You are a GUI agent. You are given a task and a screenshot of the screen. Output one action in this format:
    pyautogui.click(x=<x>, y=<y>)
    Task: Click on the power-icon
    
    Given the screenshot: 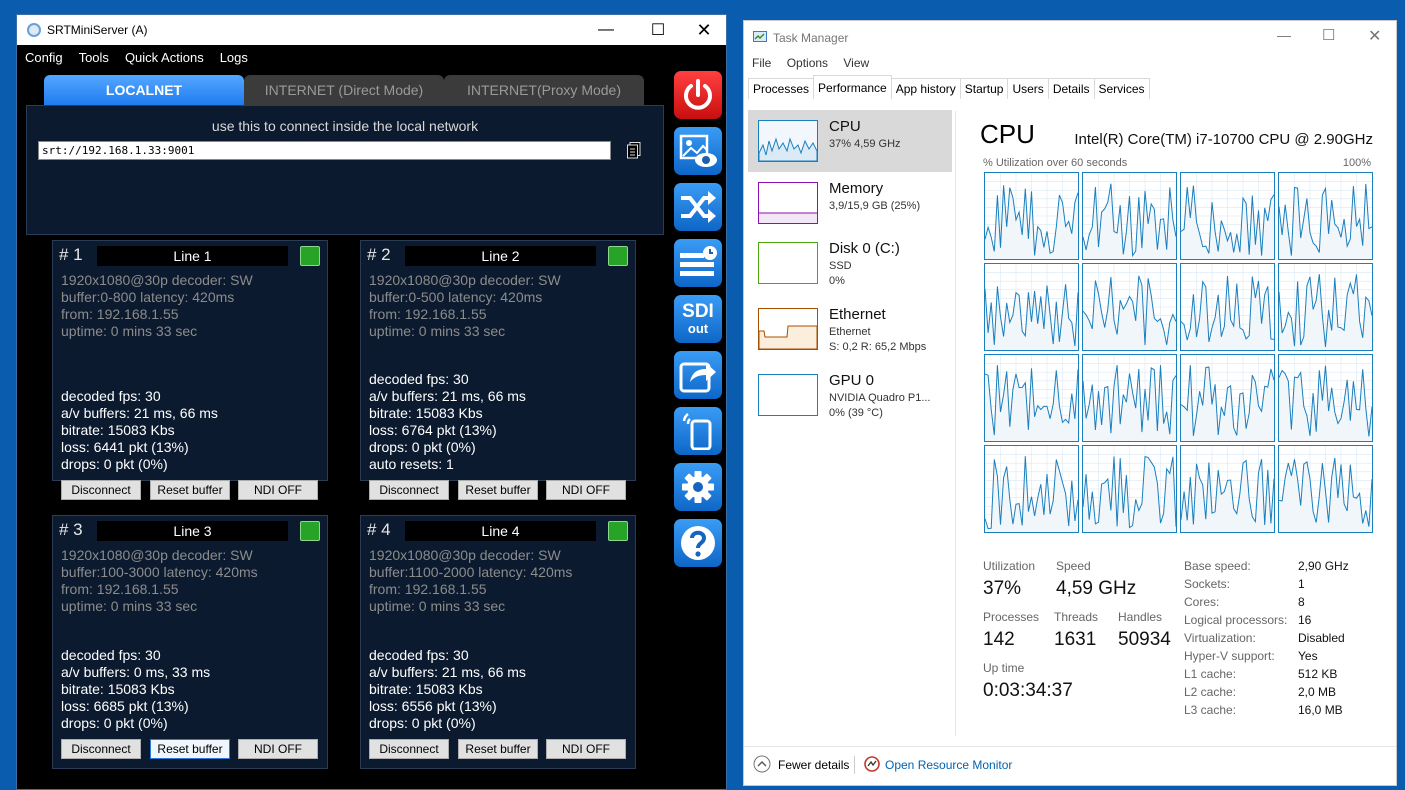 What is the action you would take?
    pyautogui.click(x=698, y=94)
    